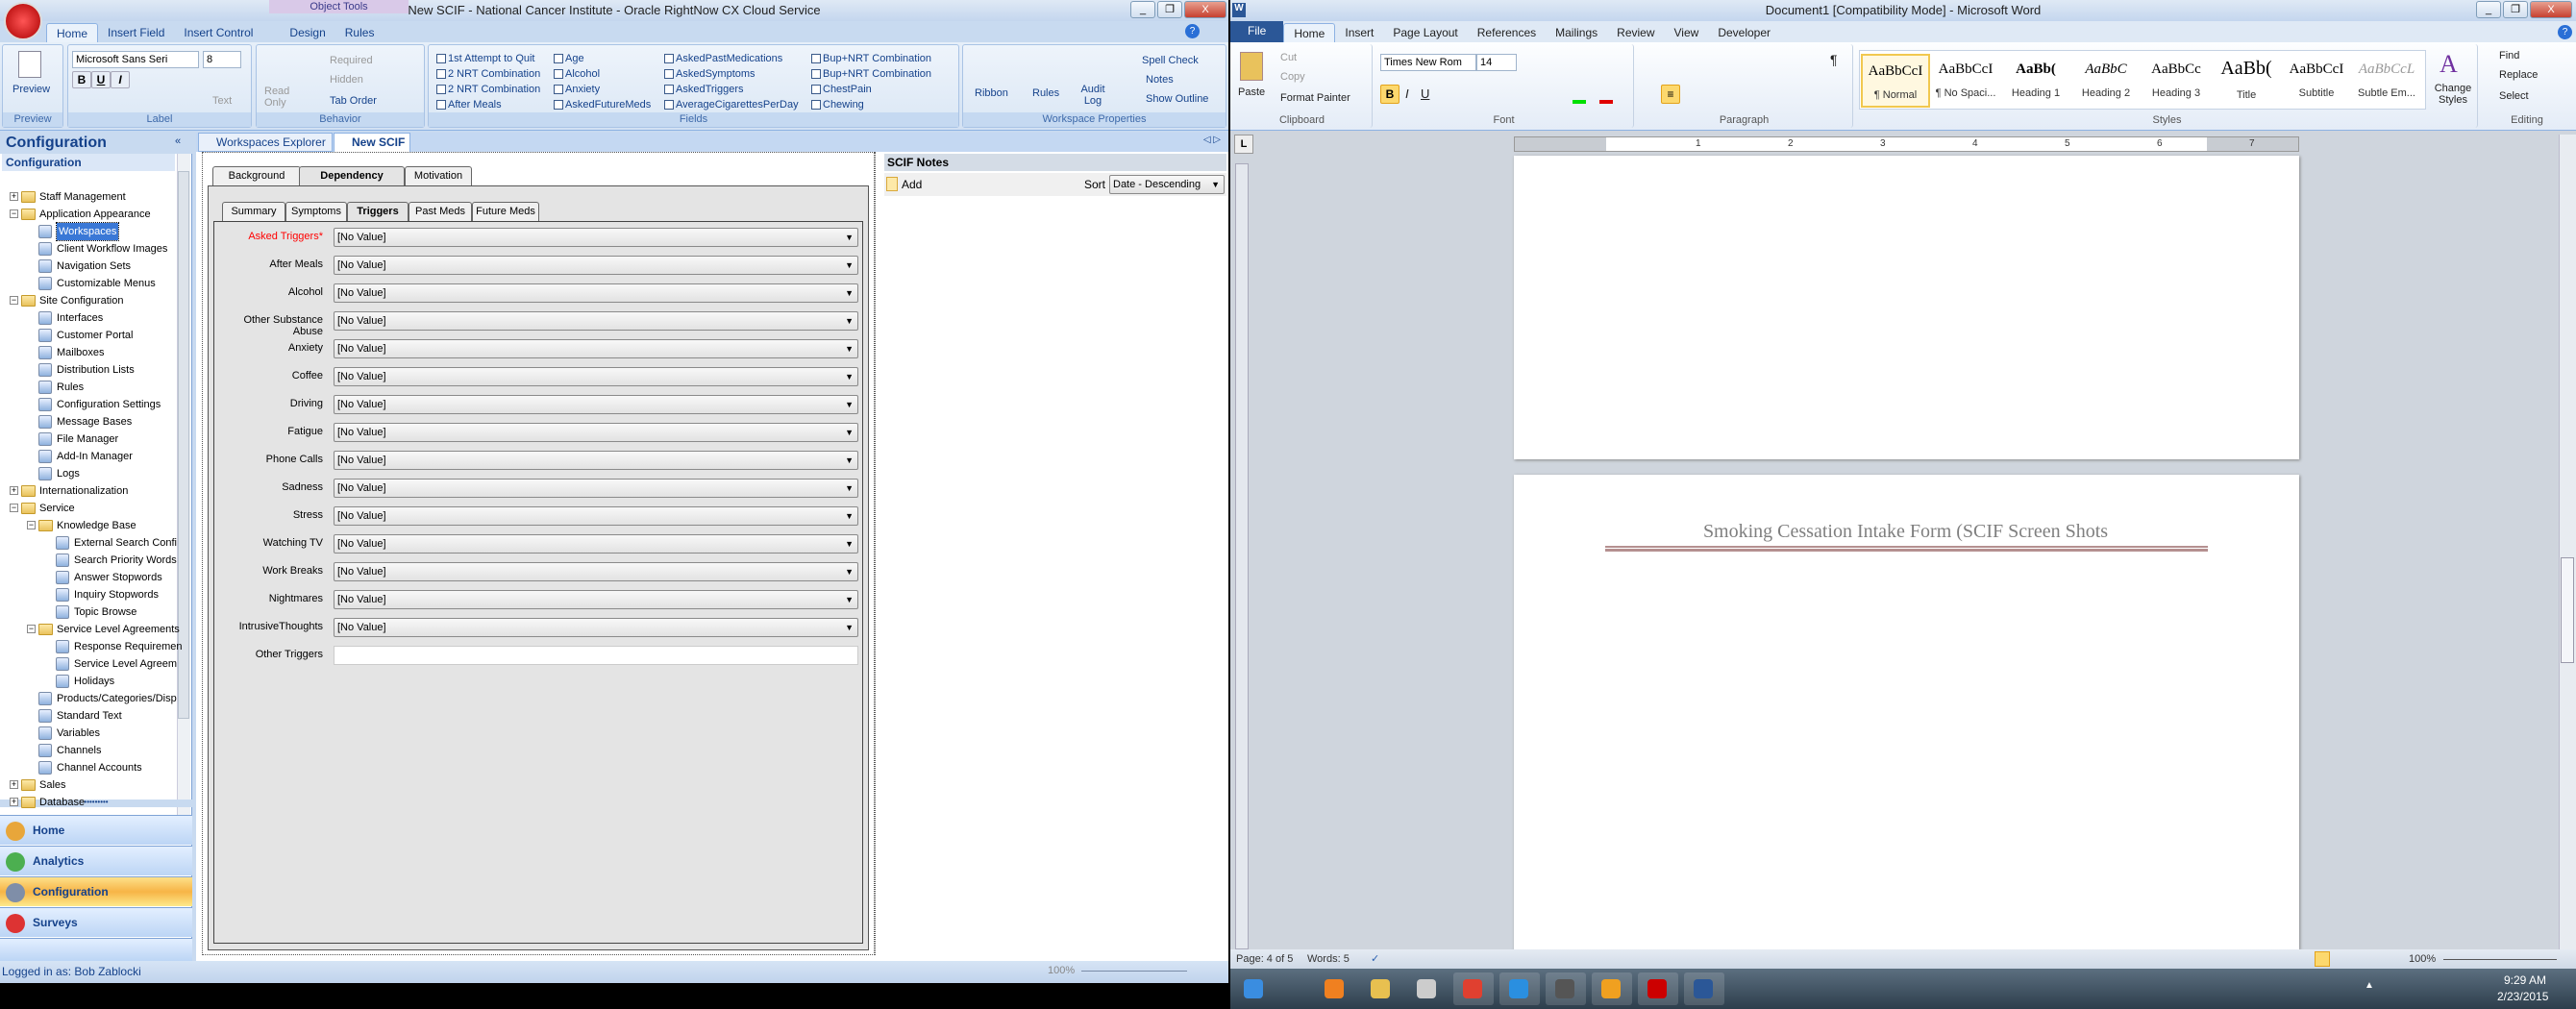  What do you see at coordinates (88, 457) in the screenshot?
I see `tree-item-add-in-manager: Add-In Manager` at bounding box center [88, 457].